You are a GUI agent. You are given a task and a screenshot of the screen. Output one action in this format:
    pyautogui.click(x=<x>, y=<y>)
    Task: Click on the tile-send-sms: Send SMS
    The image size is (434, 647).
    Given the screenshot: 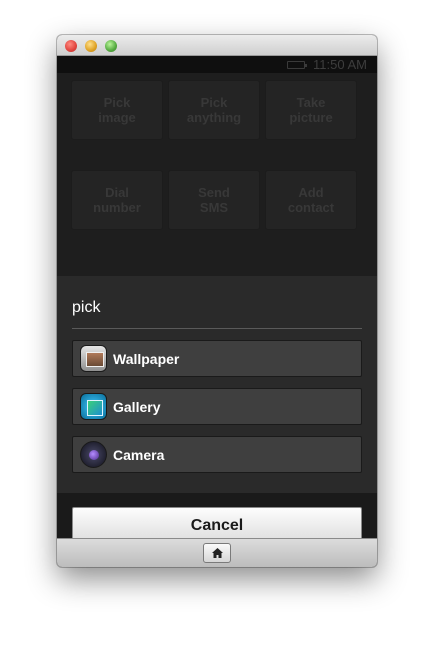 What is the action you would take?
    pyautogui.click(x=214, y=200)
    